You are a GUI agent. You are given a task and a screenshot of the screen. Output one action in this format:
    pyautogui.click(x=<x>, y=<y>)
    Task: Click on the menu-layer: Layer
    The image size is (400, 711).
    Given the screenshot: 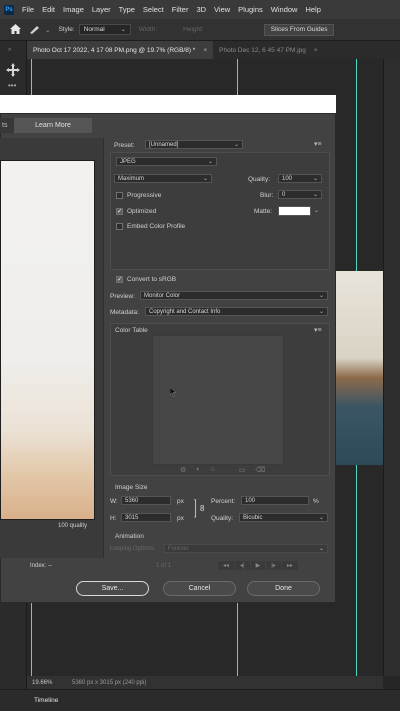 What is the action you would take?
    pyautogui.click(x=101, y=9)
    